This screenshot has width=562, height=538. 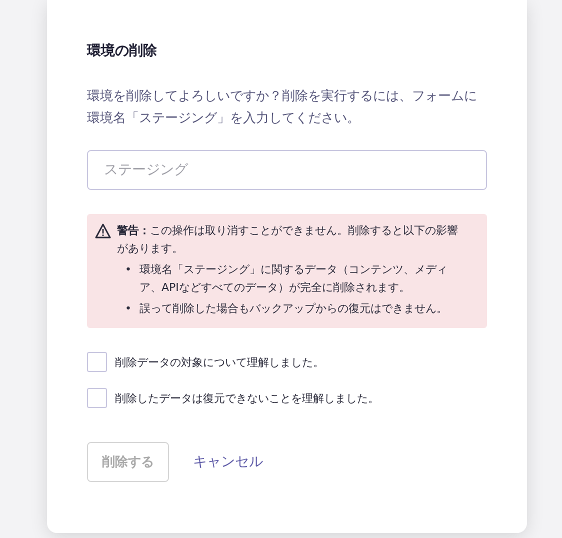 I want to click on checkbox-label: 削除したデータは復元できないことを理解しました。, so click(x=247, y=398).